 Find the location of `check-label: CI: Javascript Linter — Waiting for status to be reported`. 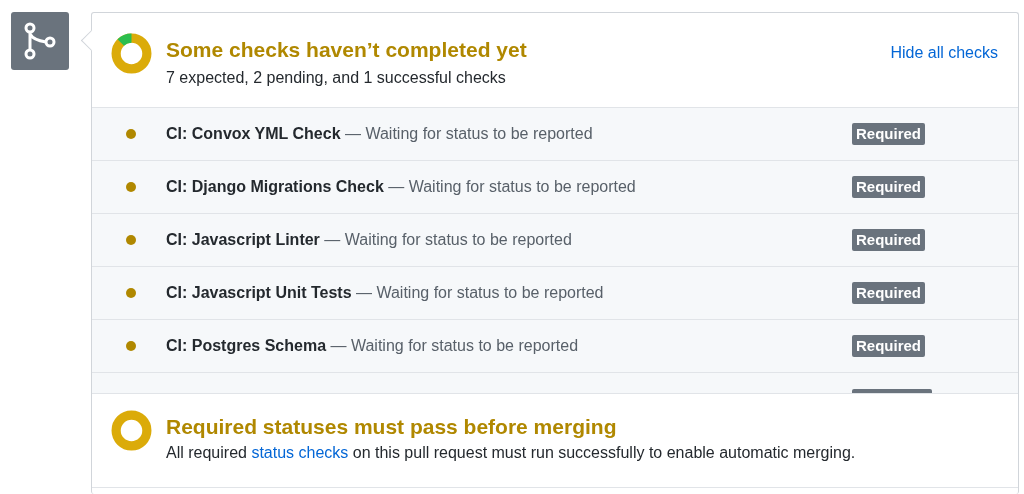

check-label: CI: Javascript Linter — Waiting for status to be reported is located at coordinates (369, 240).